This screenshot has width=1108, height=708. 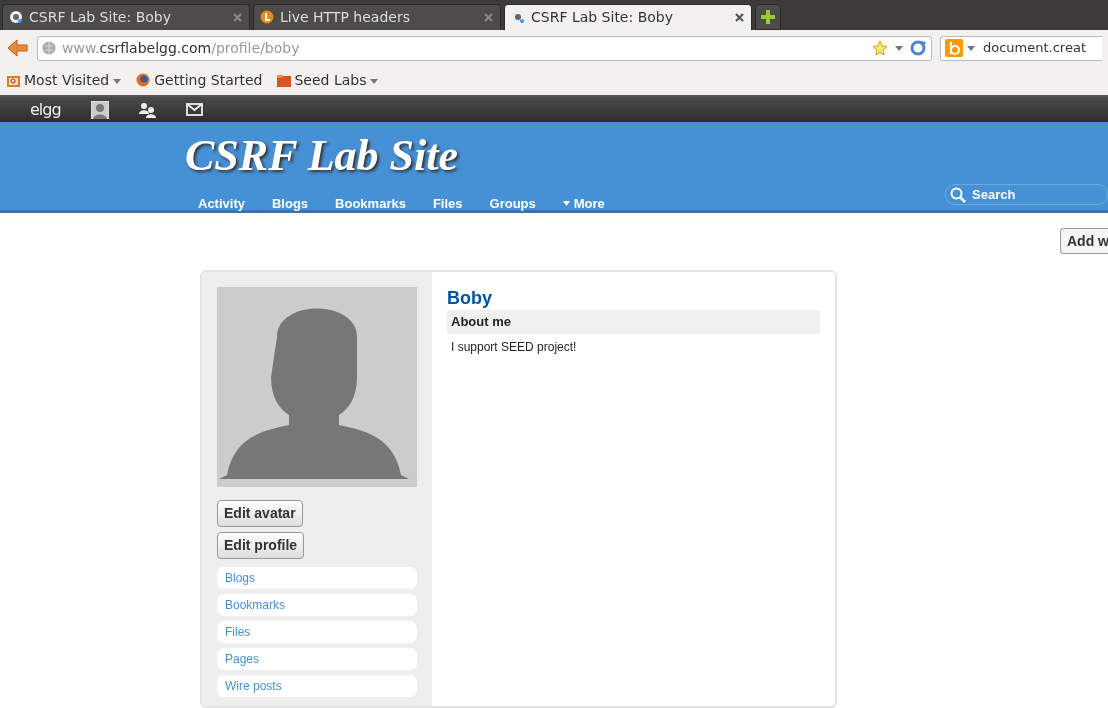 What do you see at coordinates (484, 48) in the screenshot?
I see `url-field: www.csrflabelgg.com/profile/boby` at bounding box center [484, 48].